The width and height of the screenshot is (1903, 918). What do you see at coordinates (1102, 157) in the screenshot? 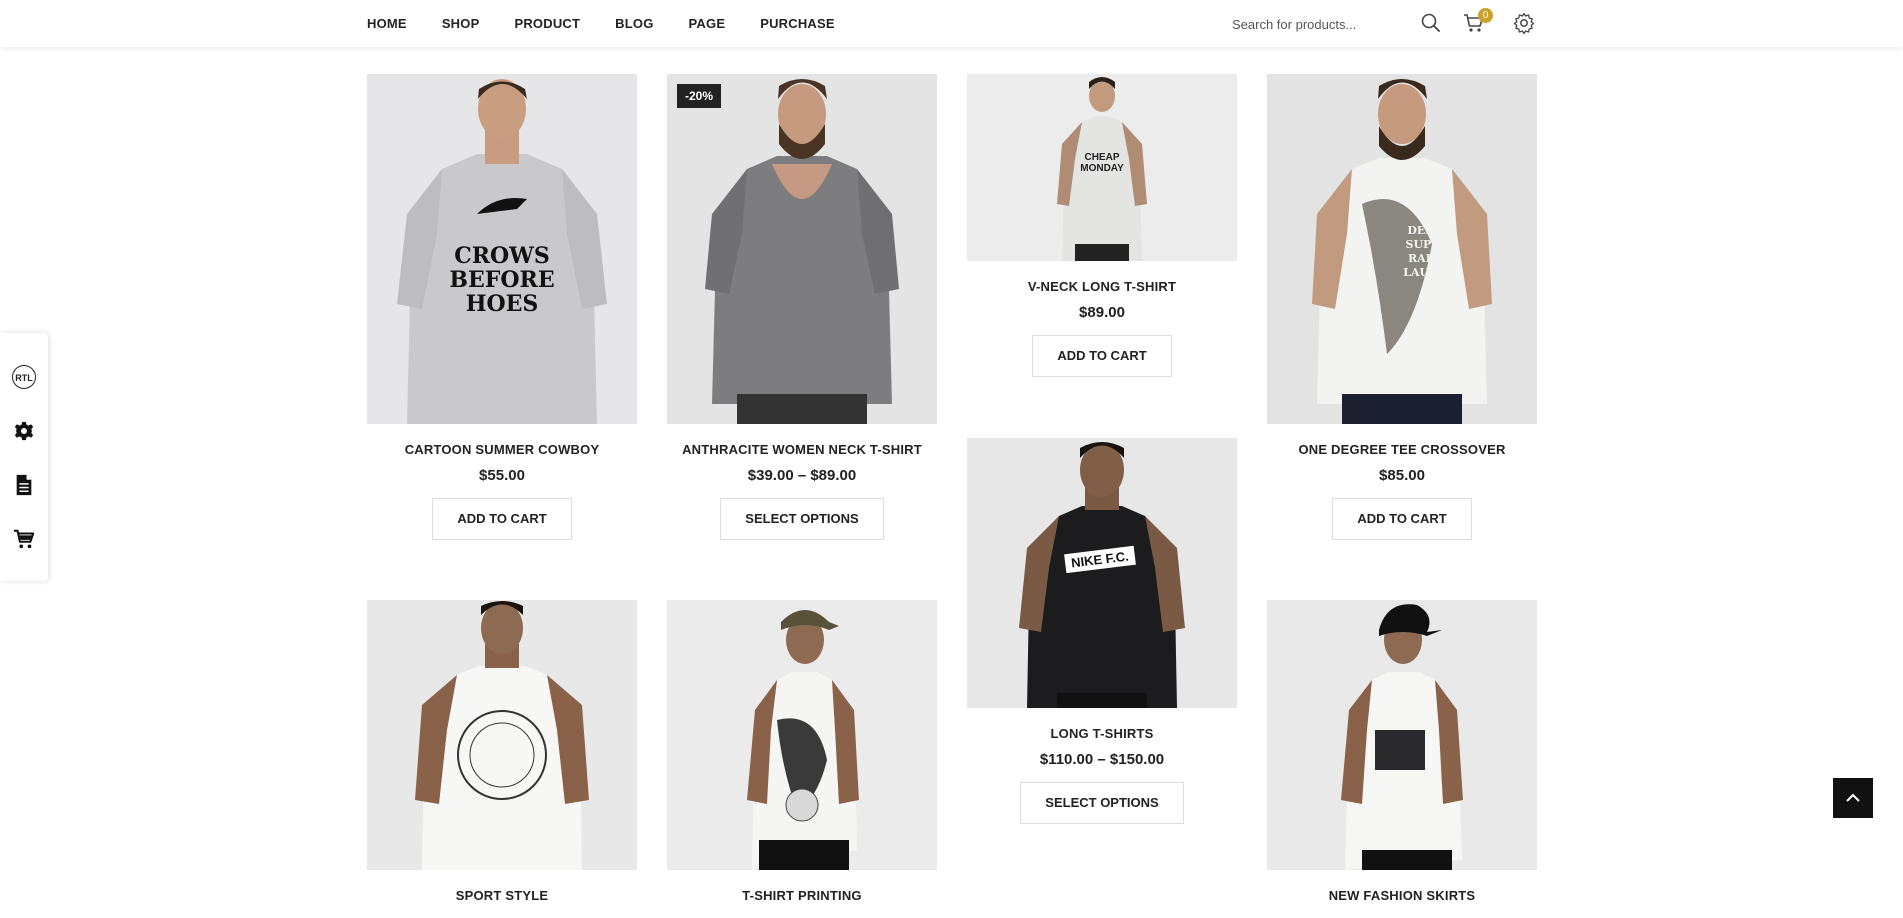
I see `shirt-print-line: CHEAP` at bounding box center [1102, 157].